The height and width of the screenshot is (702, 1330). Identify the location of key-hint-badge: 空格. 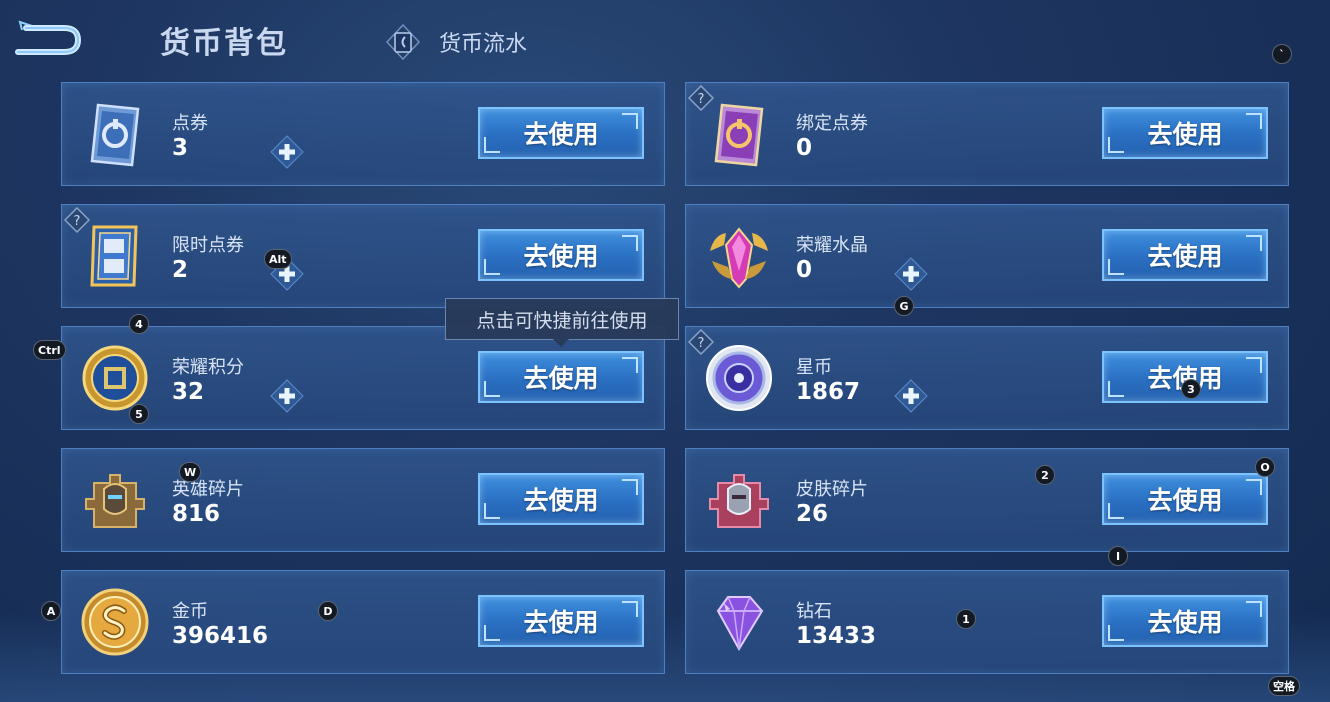
(1284, 686).